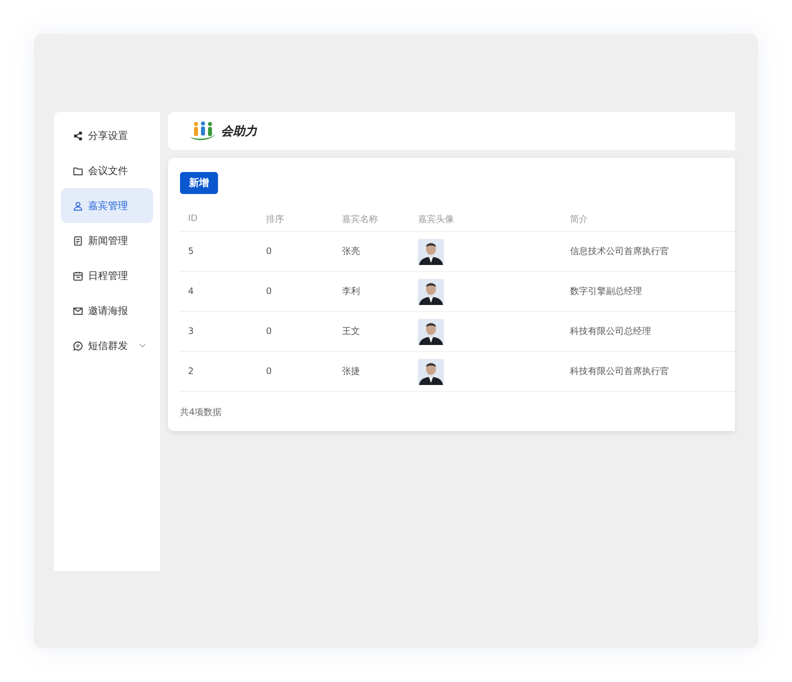  Describe the element at coordinates (78, 275) in the screenshot. I see `calendar-icon` at that location.